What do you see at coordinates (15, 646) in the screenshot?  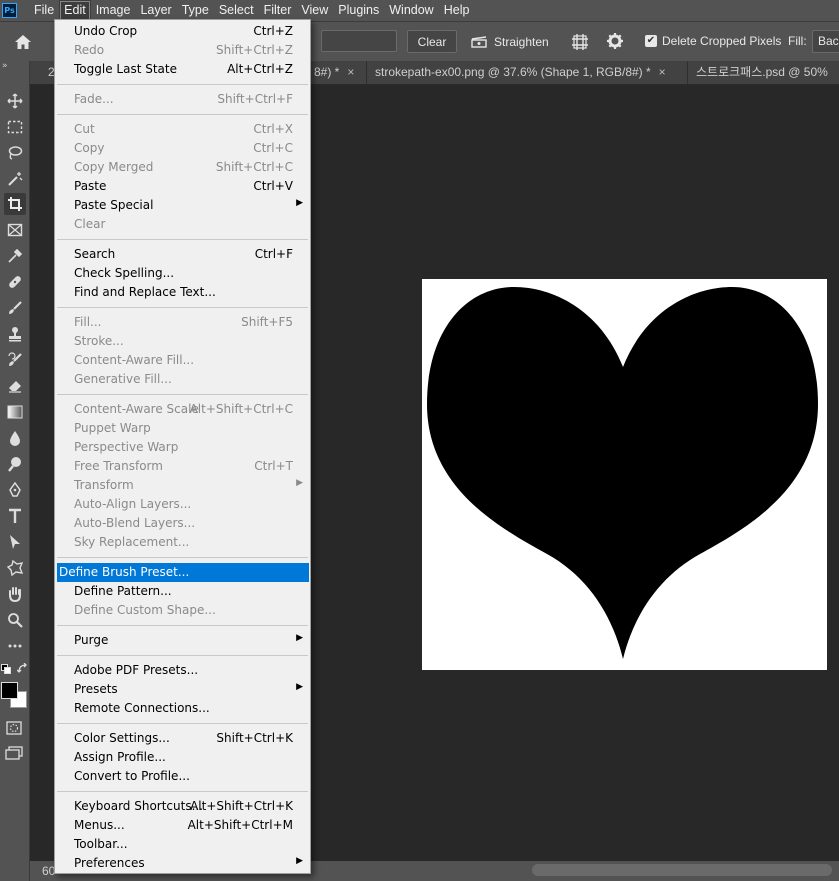 I see `more-tools` at bounding box center [15, 646].